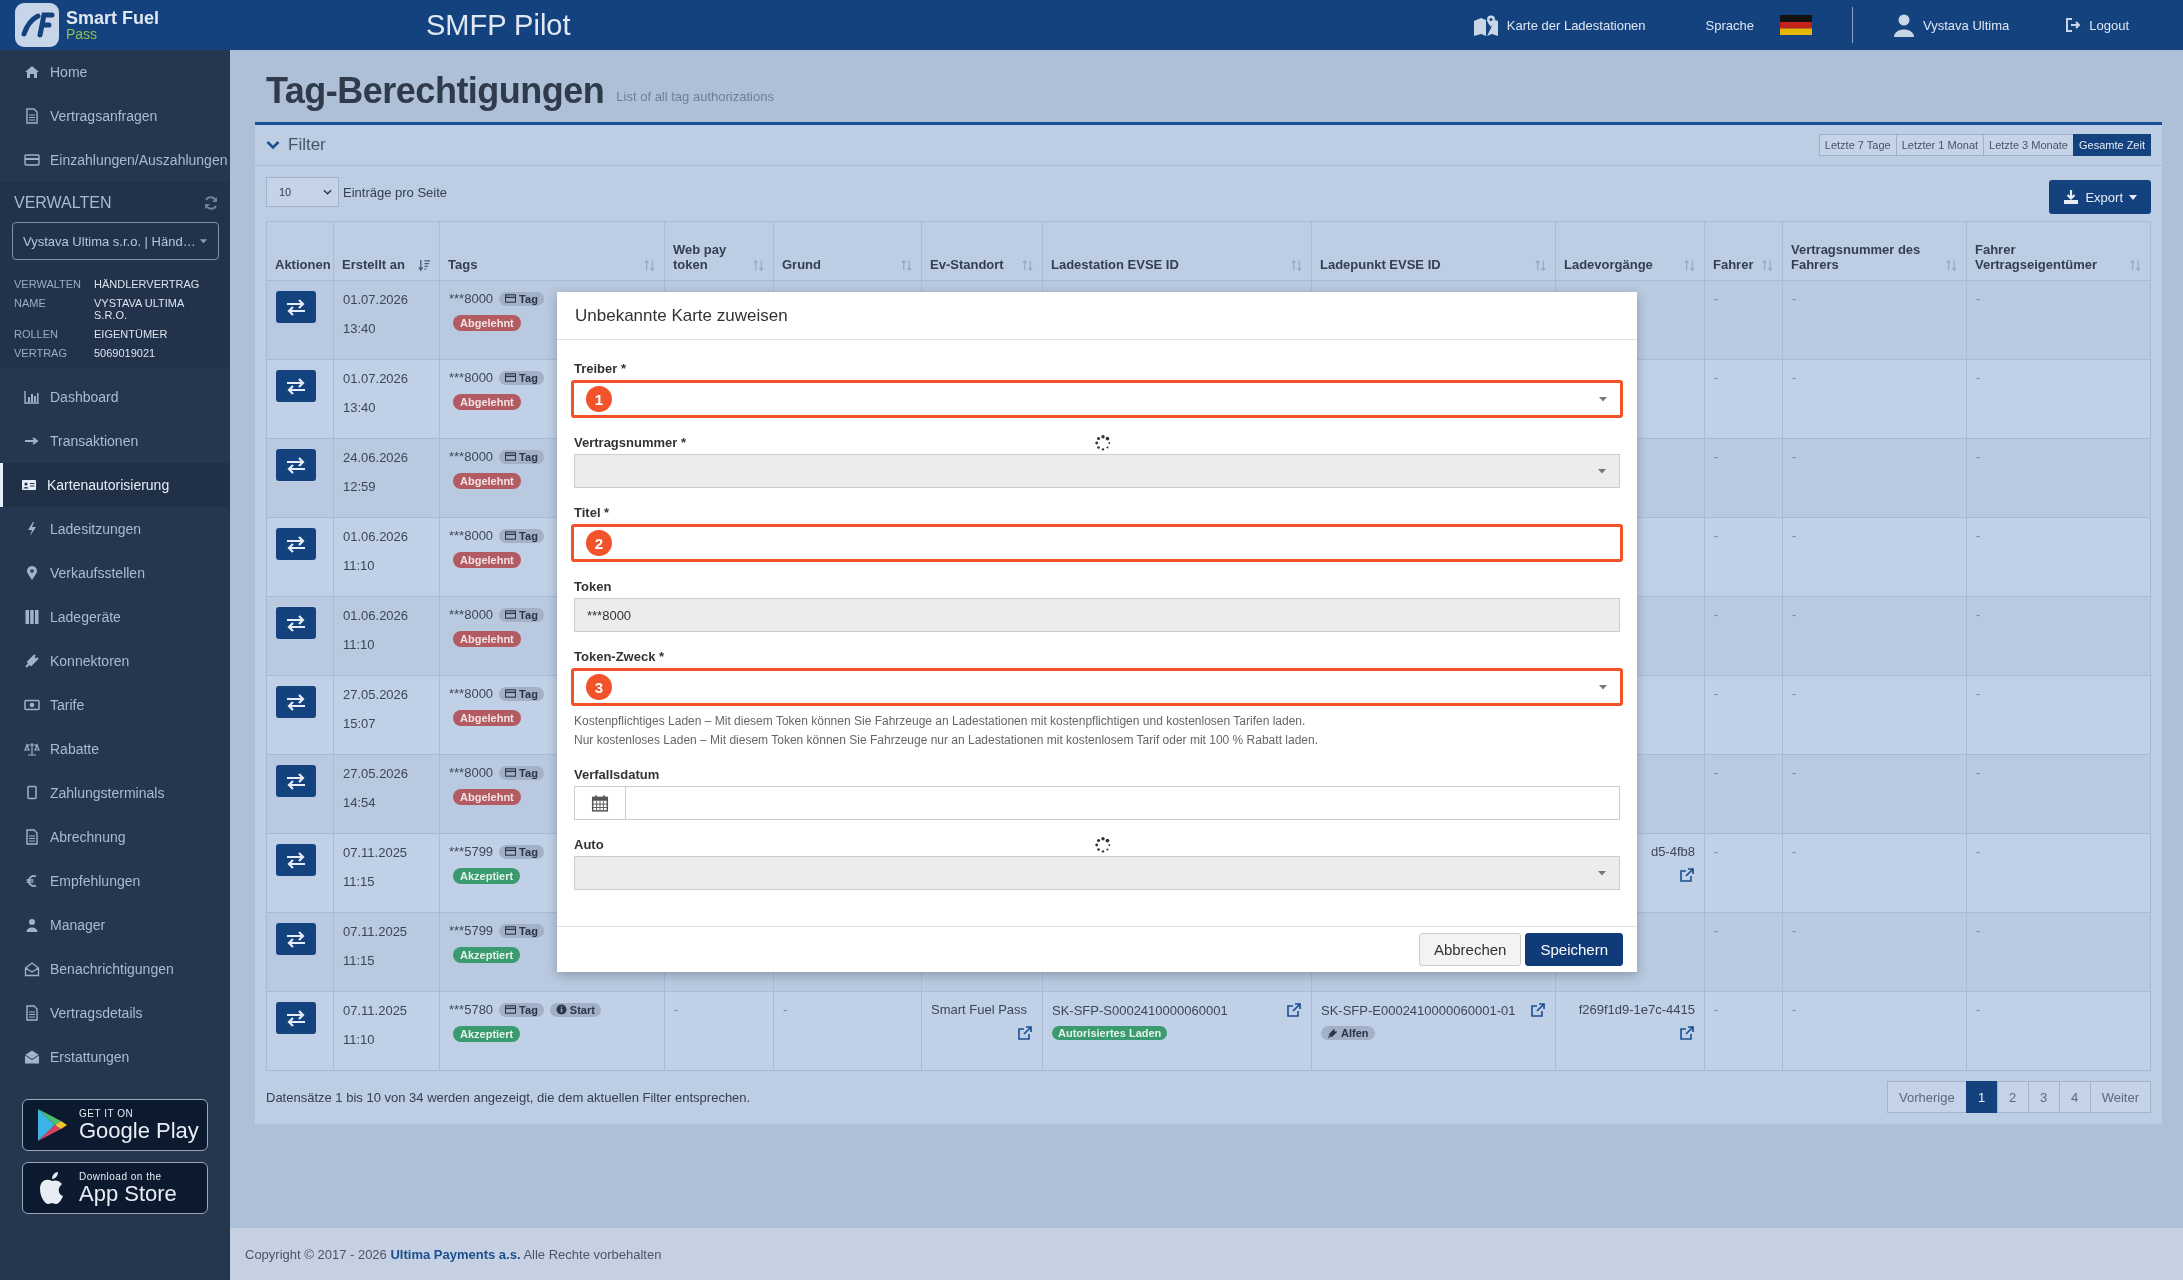 The image size is (2183, 1280). What do you see at coordinates (2043, 1097) in the screenshot?
I see `page-button: 3` at bounding box center [2043, 1097].